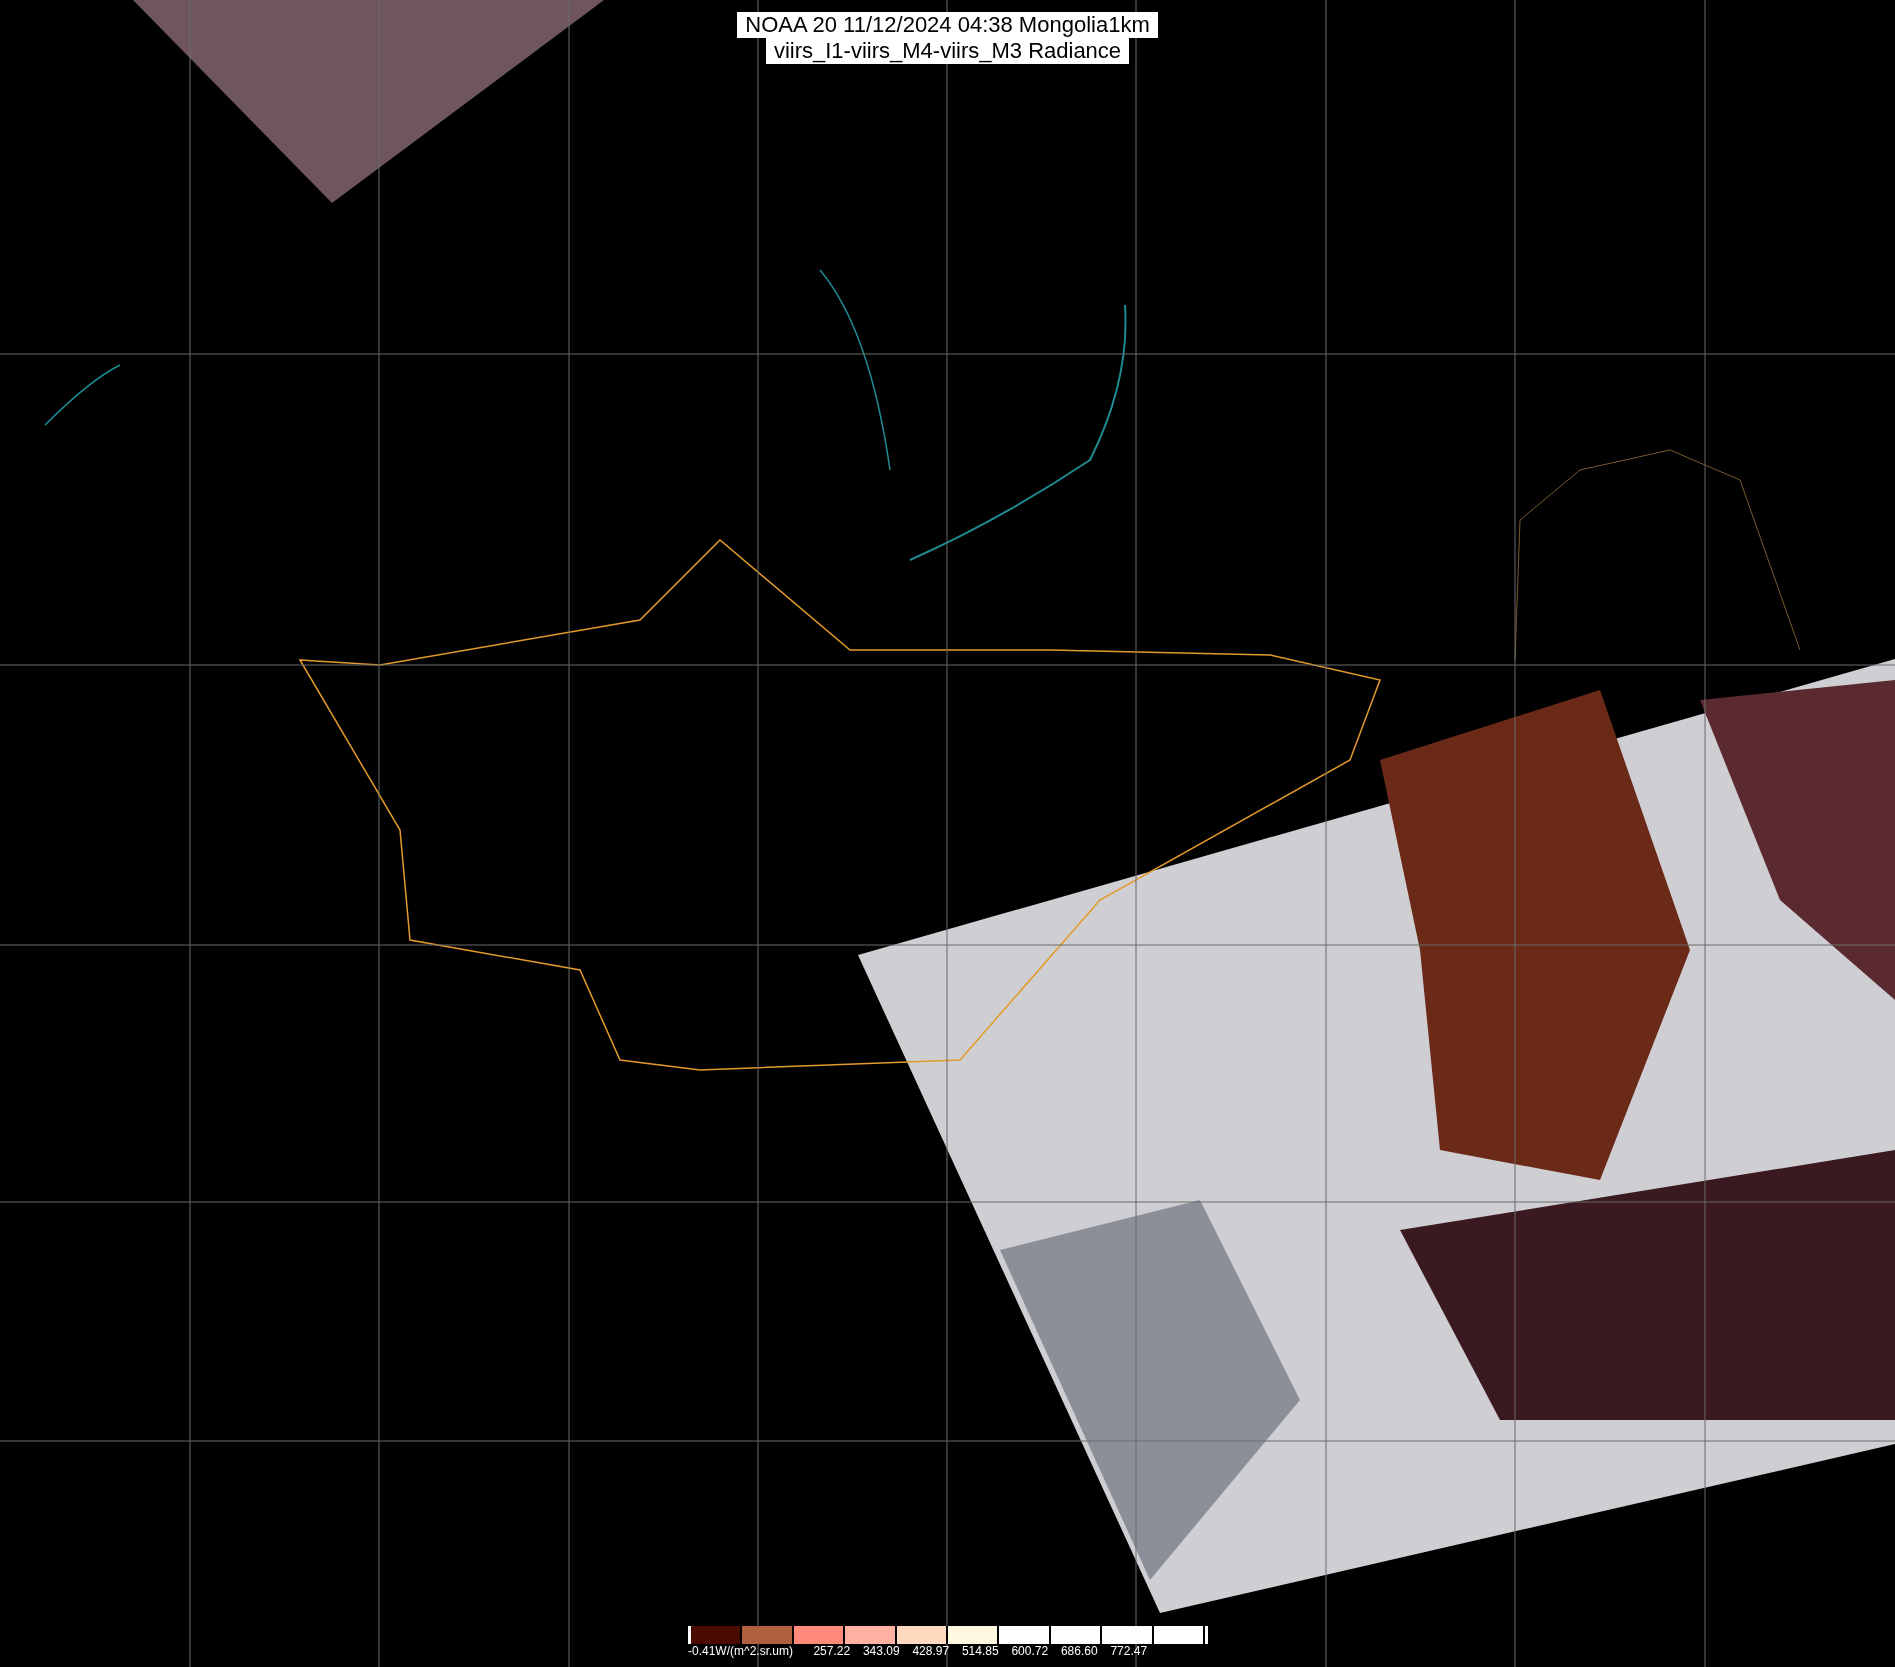 The height and width of the screenshot is (1667, 1895). Describe the element at coordinates (1129, 1651) in the screenshot. I see `tick-label: 772.47` at that location.